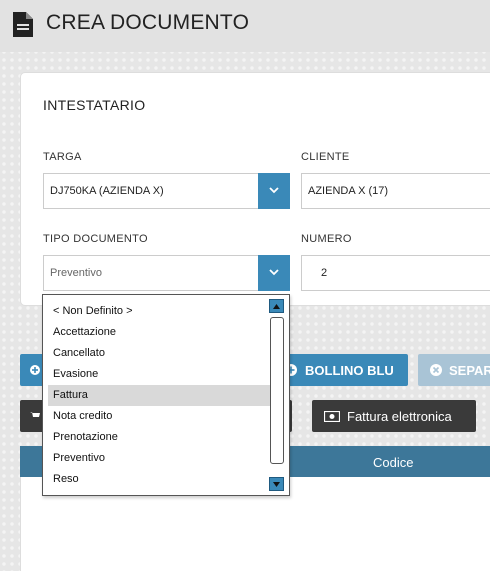  I want to click on fattura-elettronica-button: Fattura elettronica, so click(394, 416).